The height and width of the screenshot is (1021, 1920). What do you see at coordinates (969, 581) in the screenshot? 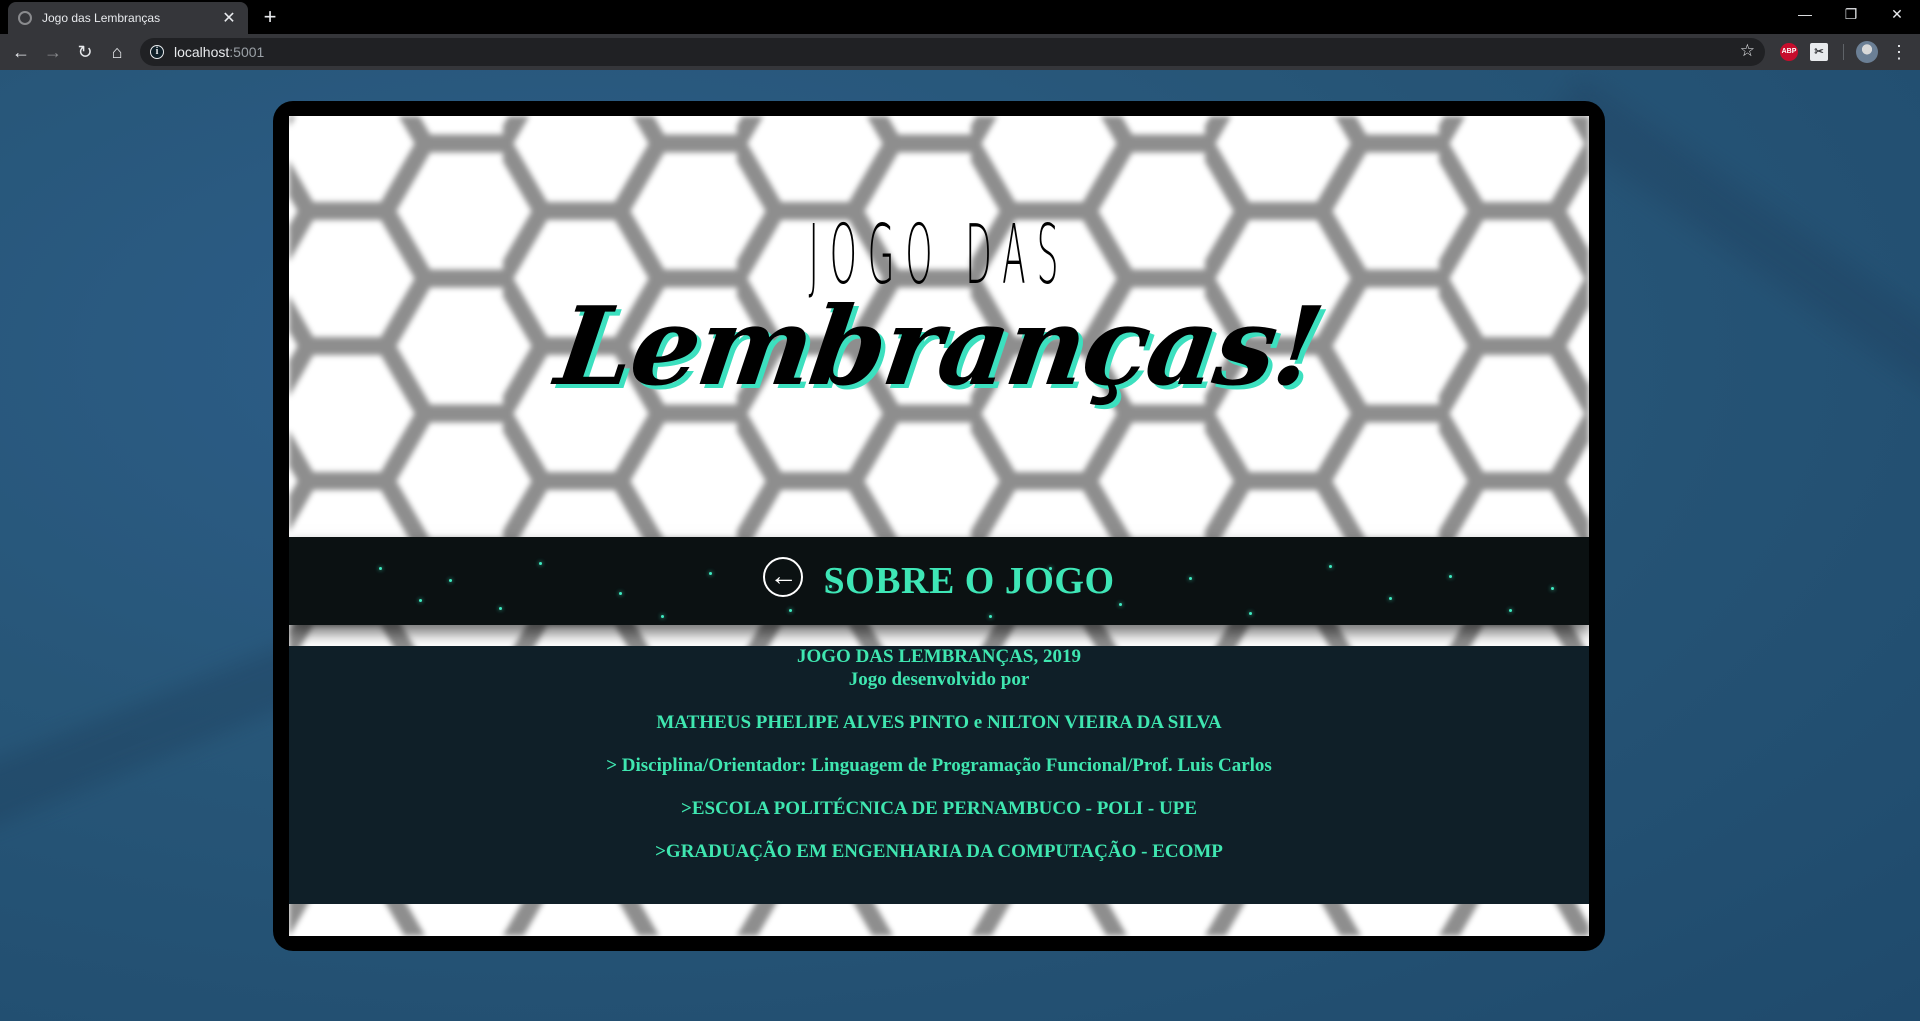
I see `section-title: SOBRE O JOGO` at bounding box center [969, 581].